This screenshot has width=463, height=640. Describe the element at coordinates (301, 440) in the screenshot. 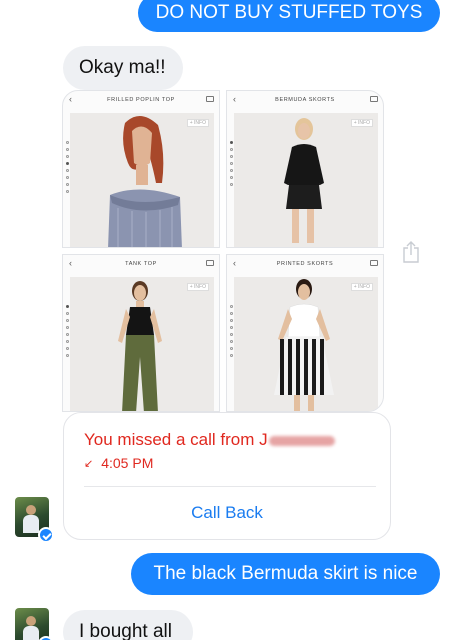

I see `redacted-name` at that location.